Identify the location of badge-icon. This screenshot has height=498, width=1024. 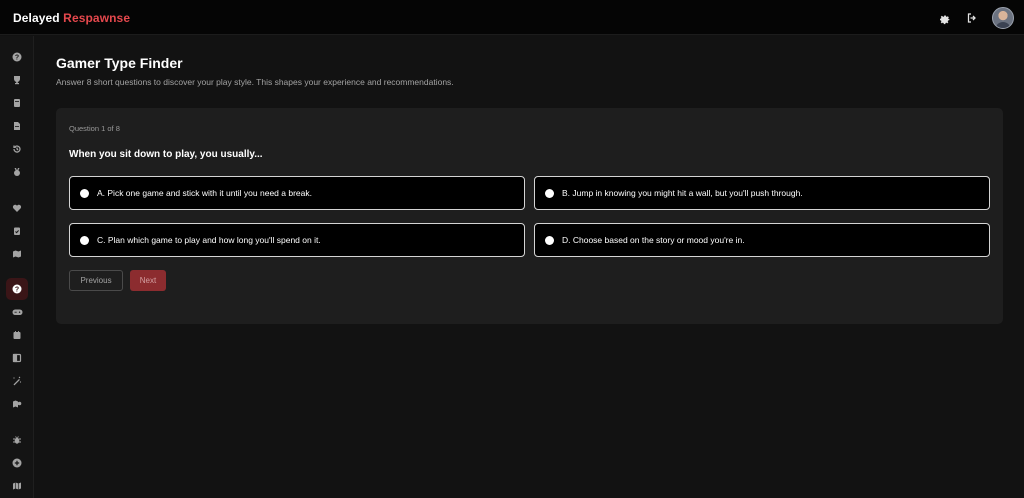
(17, 172).